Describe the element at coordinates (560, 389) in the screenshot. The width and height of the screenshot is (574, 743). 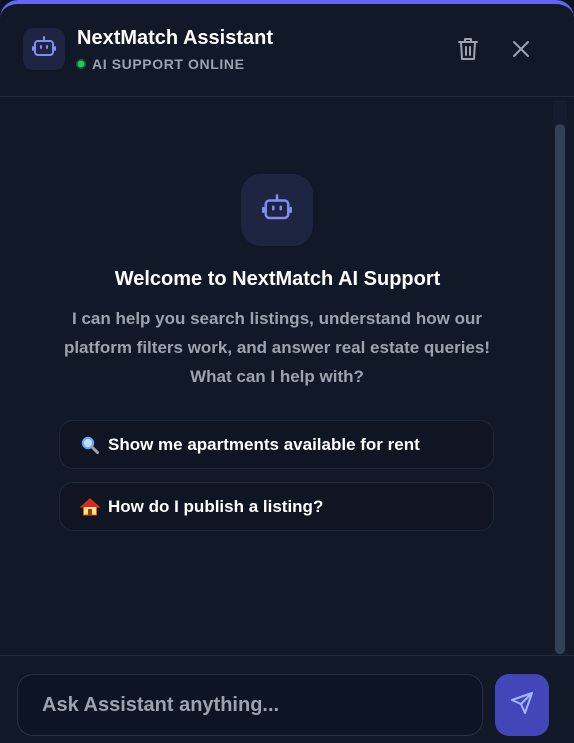
I see `scrollbar-thumb` at that location.